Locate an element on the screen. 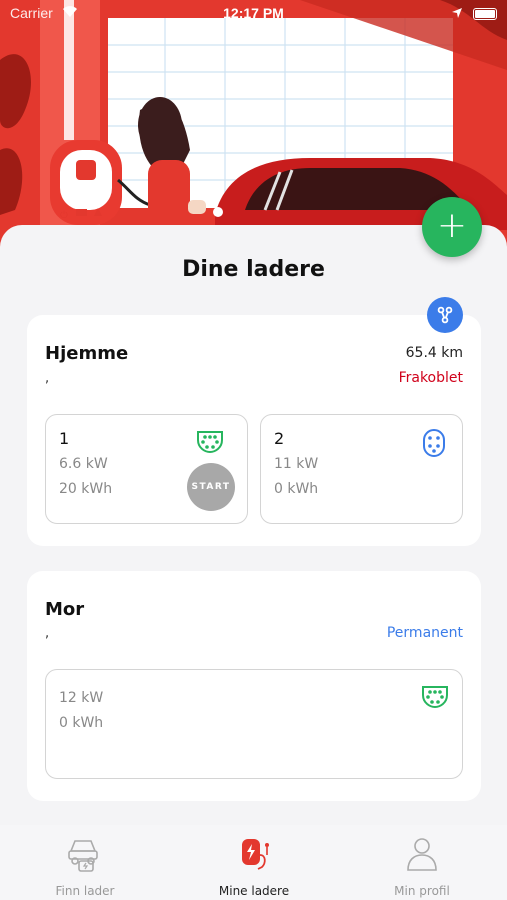 The image size is (507, 900). plus-icon: + is located at coordinates (452, 225).